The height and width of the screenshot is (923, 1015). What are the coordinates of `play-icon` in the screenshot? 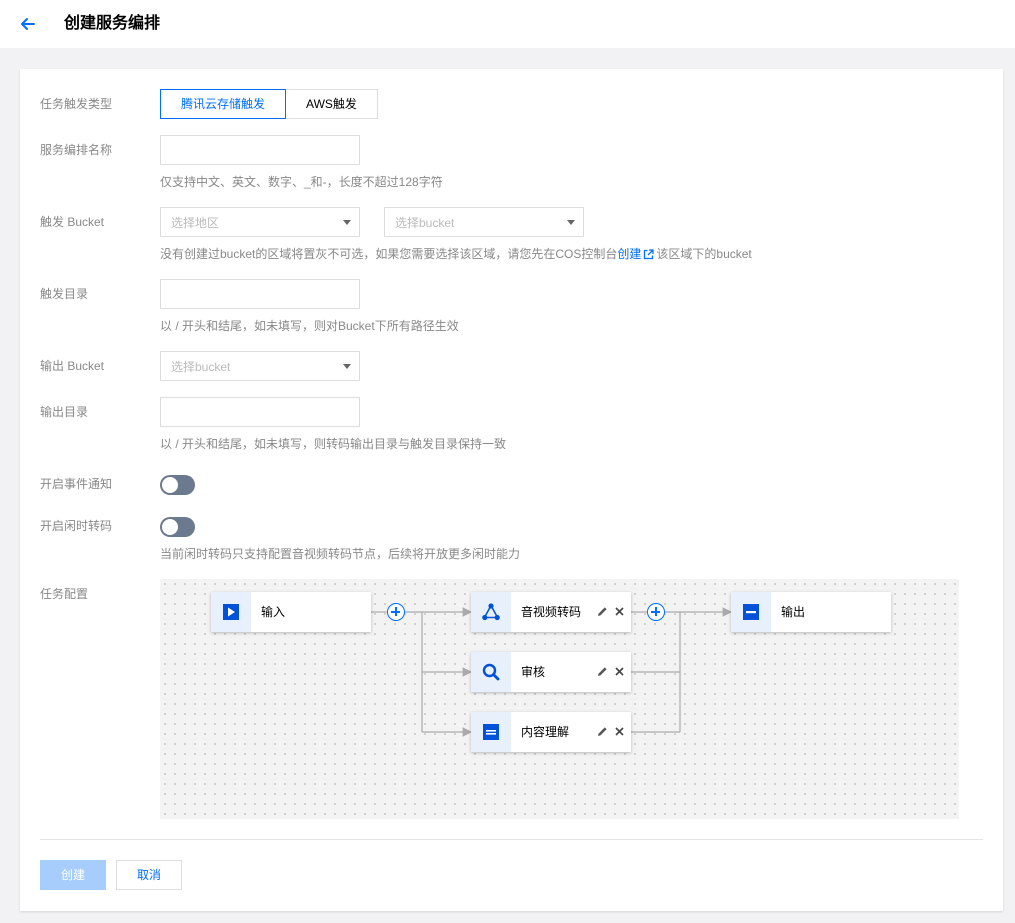 It's located at (231, 612).